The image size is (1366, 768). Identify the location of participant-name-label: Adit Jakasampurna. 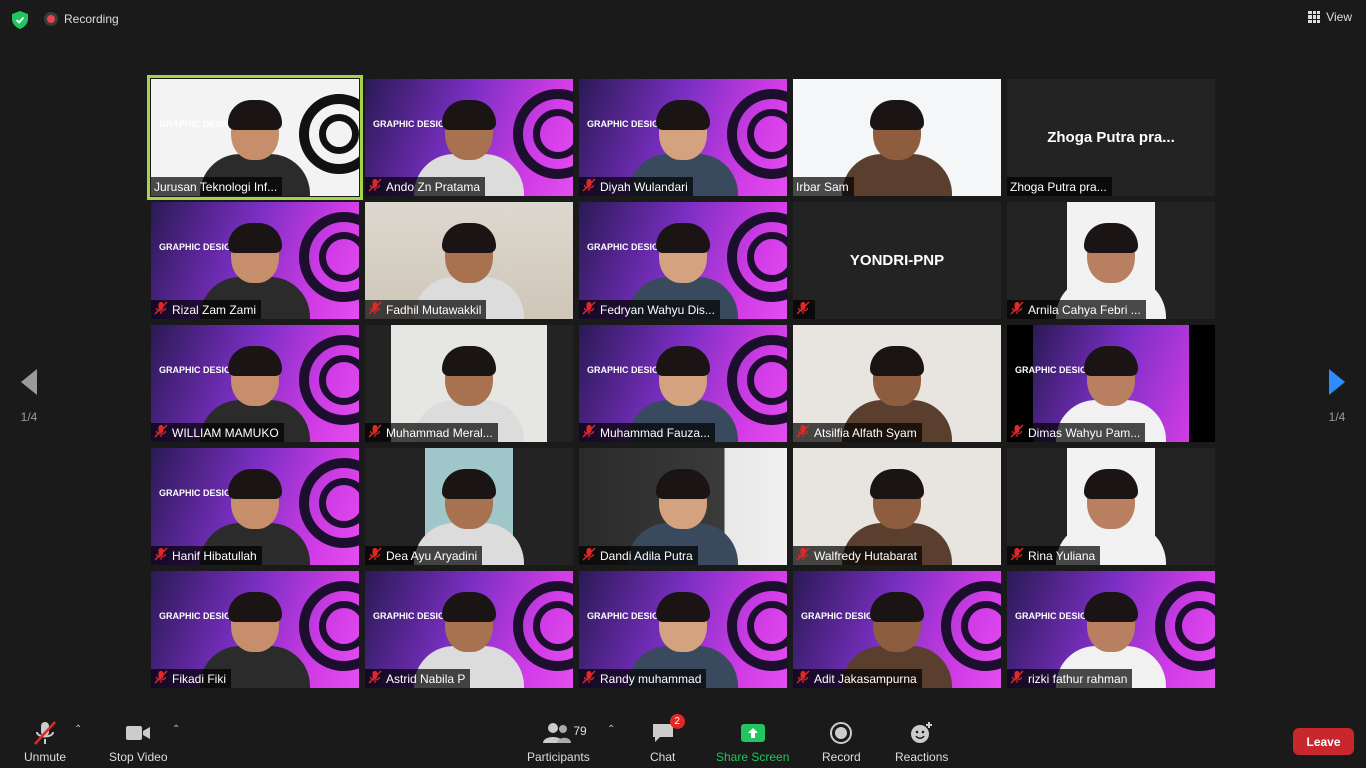
(857, 678).